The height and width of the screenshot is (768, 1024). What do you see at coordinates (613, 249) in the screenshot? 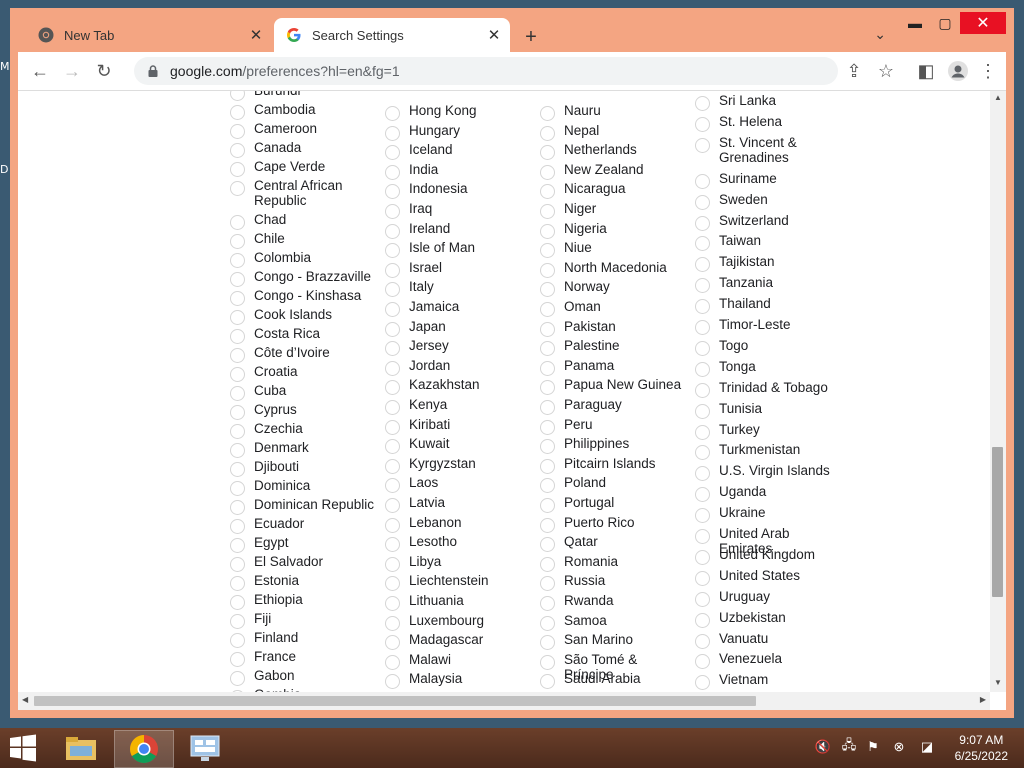
I see `country-option: Niue` at bounding box center [613, 249].